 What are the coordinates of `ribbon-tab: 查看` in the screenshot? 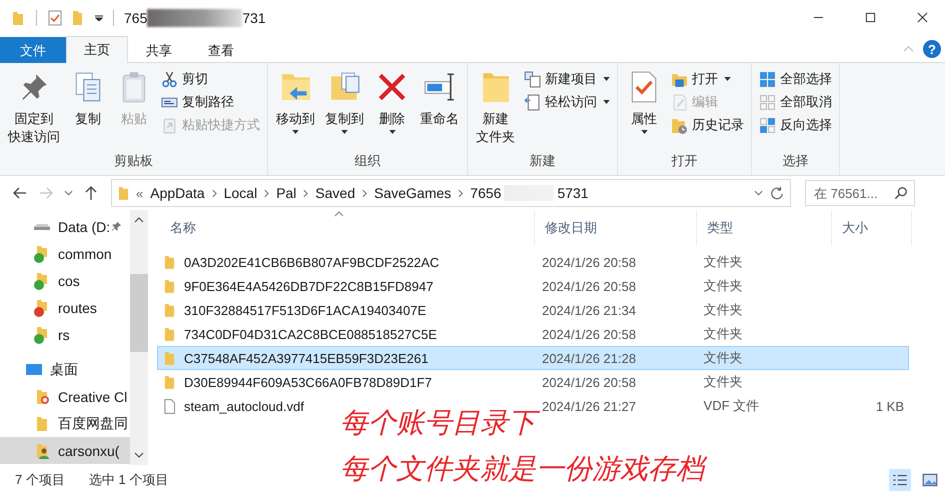 It's located at (221, 50).